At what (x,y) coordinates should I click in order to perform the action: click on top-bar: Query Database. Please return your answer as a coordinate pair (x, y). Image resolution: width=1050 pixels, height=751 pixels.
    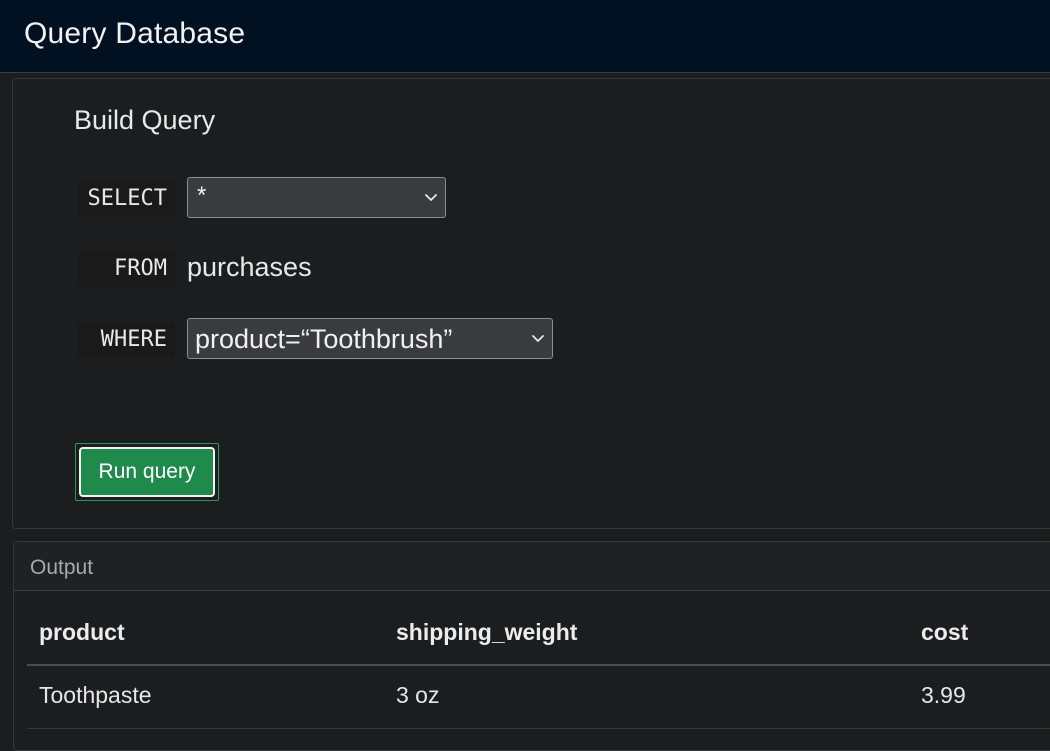
    Looking at the image, I should click on (525, 36).